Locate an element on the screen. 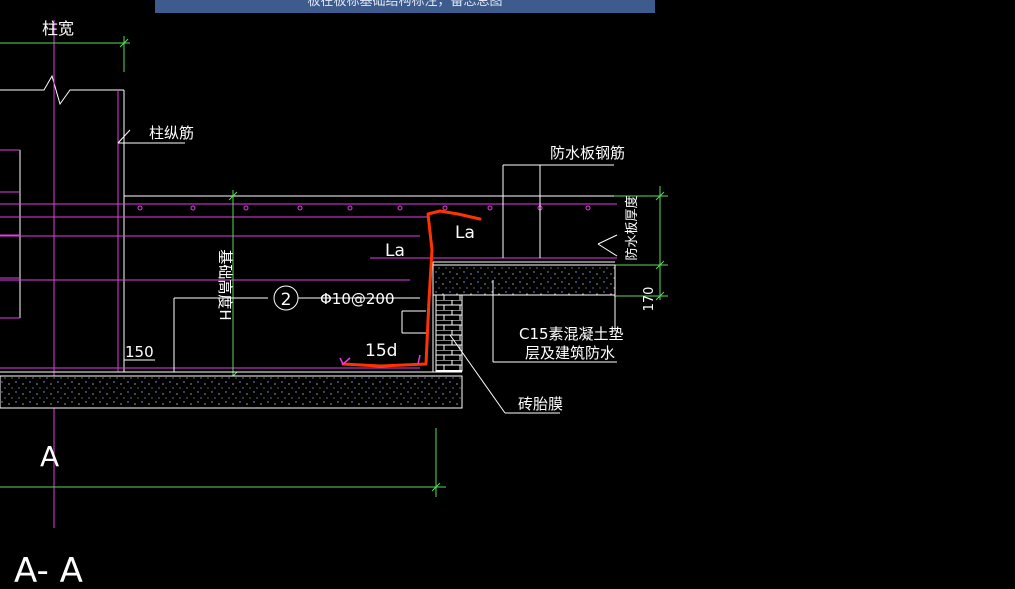  la-right-label: La is located at coordinates (465, 233).